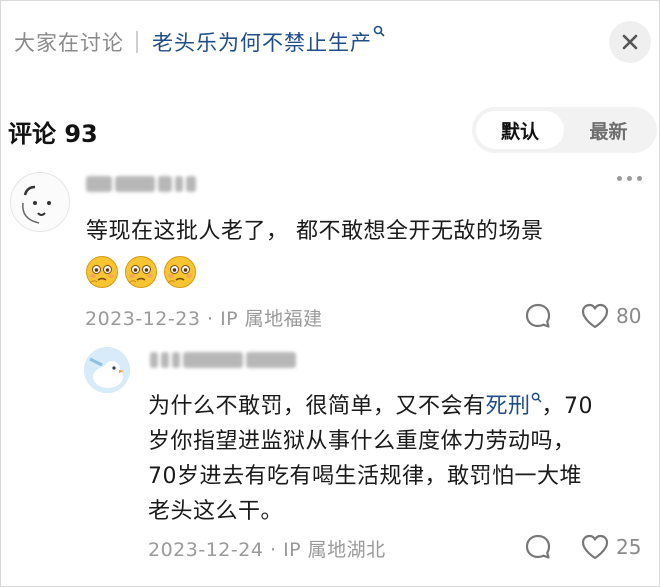 This screenshot has height=587, width=660. What do you see at coordinates (262, 43) in the screenshot?
I see `topic-text: 老头乐为何不禁止生产` at bounding box center [262, 43].